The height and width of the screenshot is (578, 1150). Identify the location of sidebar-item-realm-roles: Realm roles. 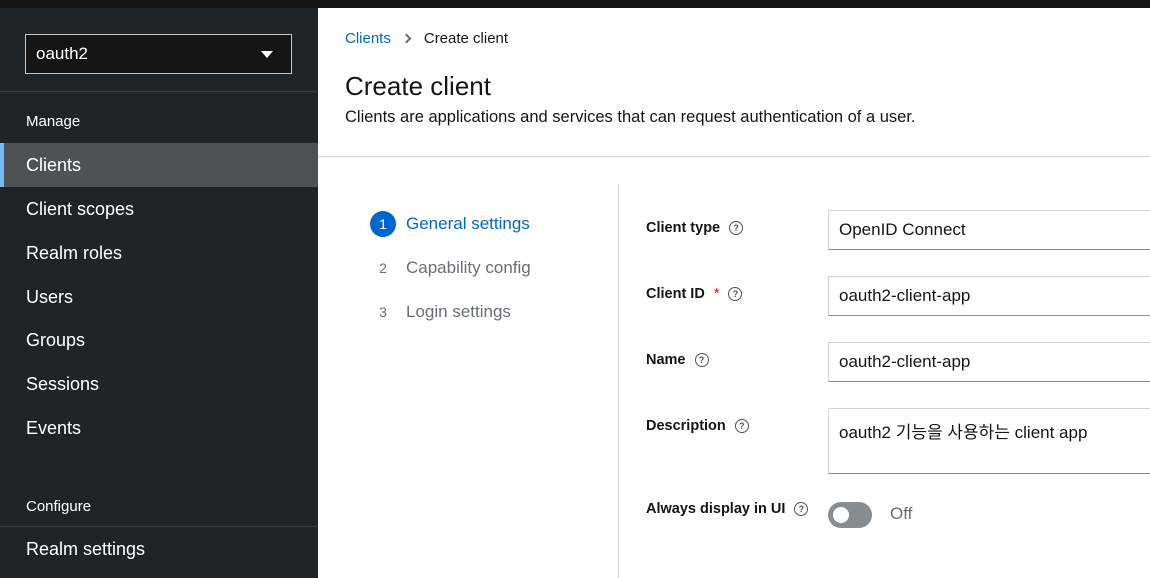
(159, 253).